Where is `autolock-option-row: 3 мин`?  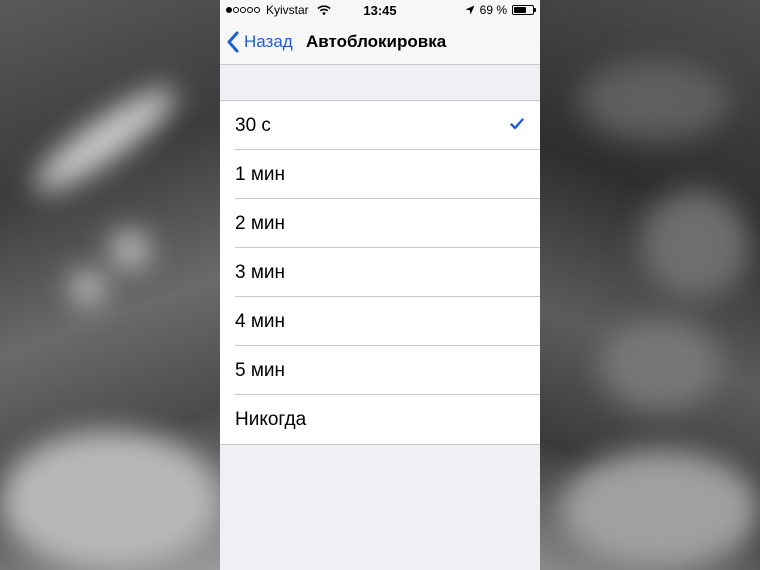
autolock-option-row: 3 мин is located at coordinates (380, 272).